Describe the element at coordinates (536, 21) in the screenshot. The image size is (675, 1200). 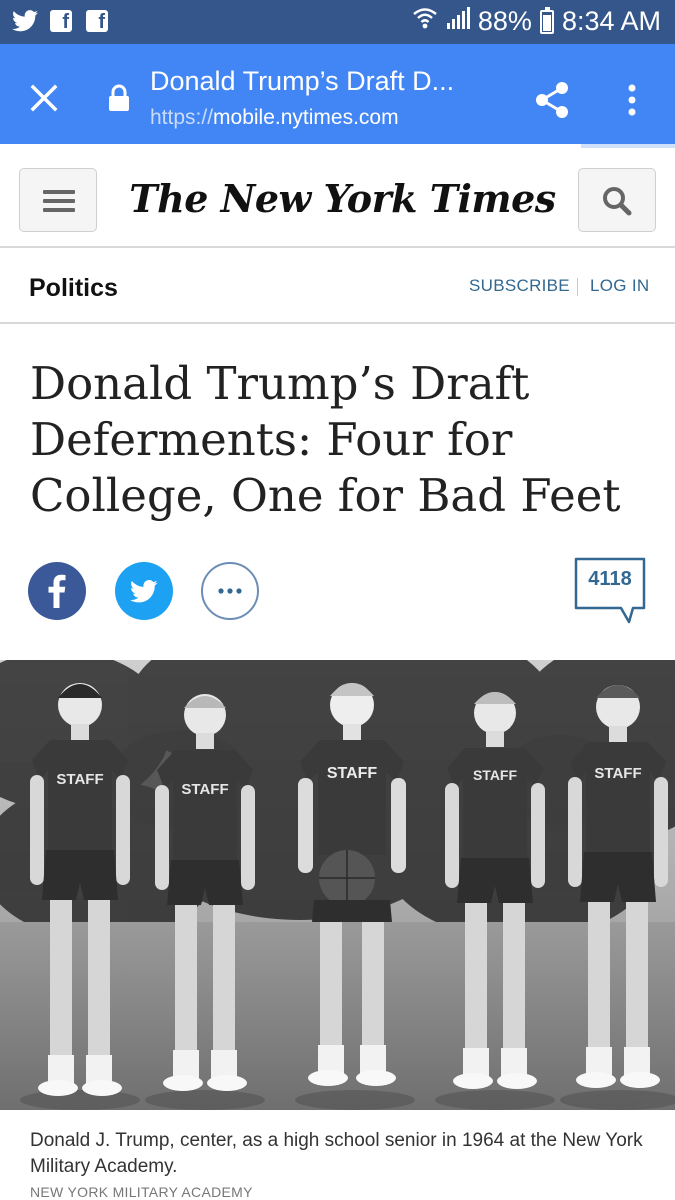
I see `system-status: 88% 8:34 AM` at that location.